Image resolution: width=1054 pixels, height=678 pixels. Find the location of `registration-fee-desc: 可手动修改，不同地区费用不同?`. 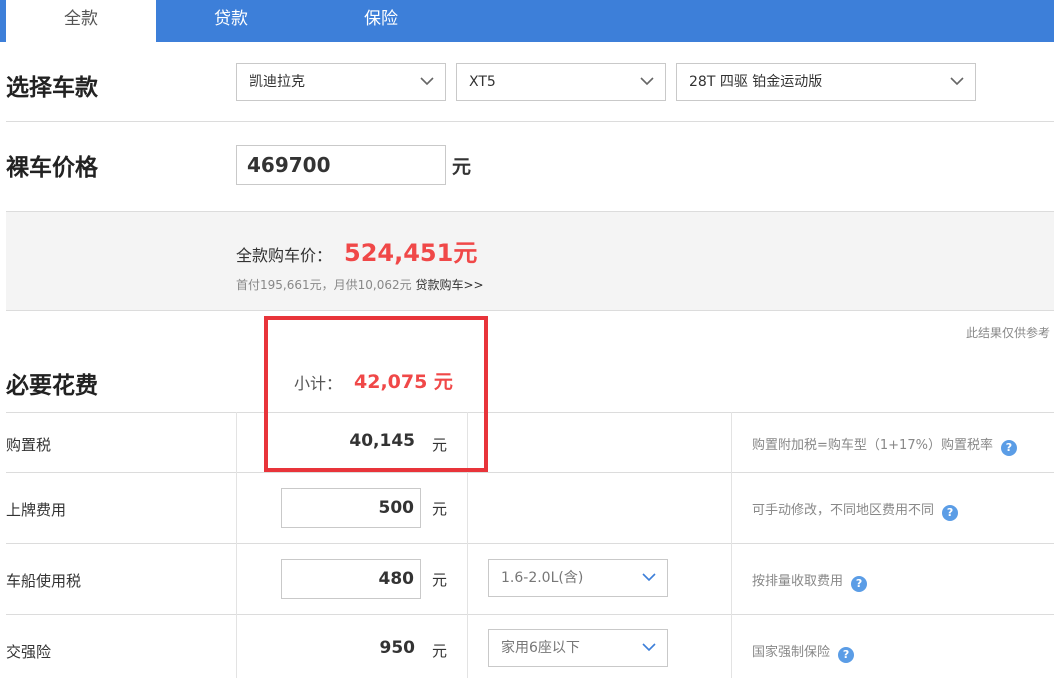

registration-fee-desc: 可手动修改，不同地区费用不同? is located at coordinates (855, 510).